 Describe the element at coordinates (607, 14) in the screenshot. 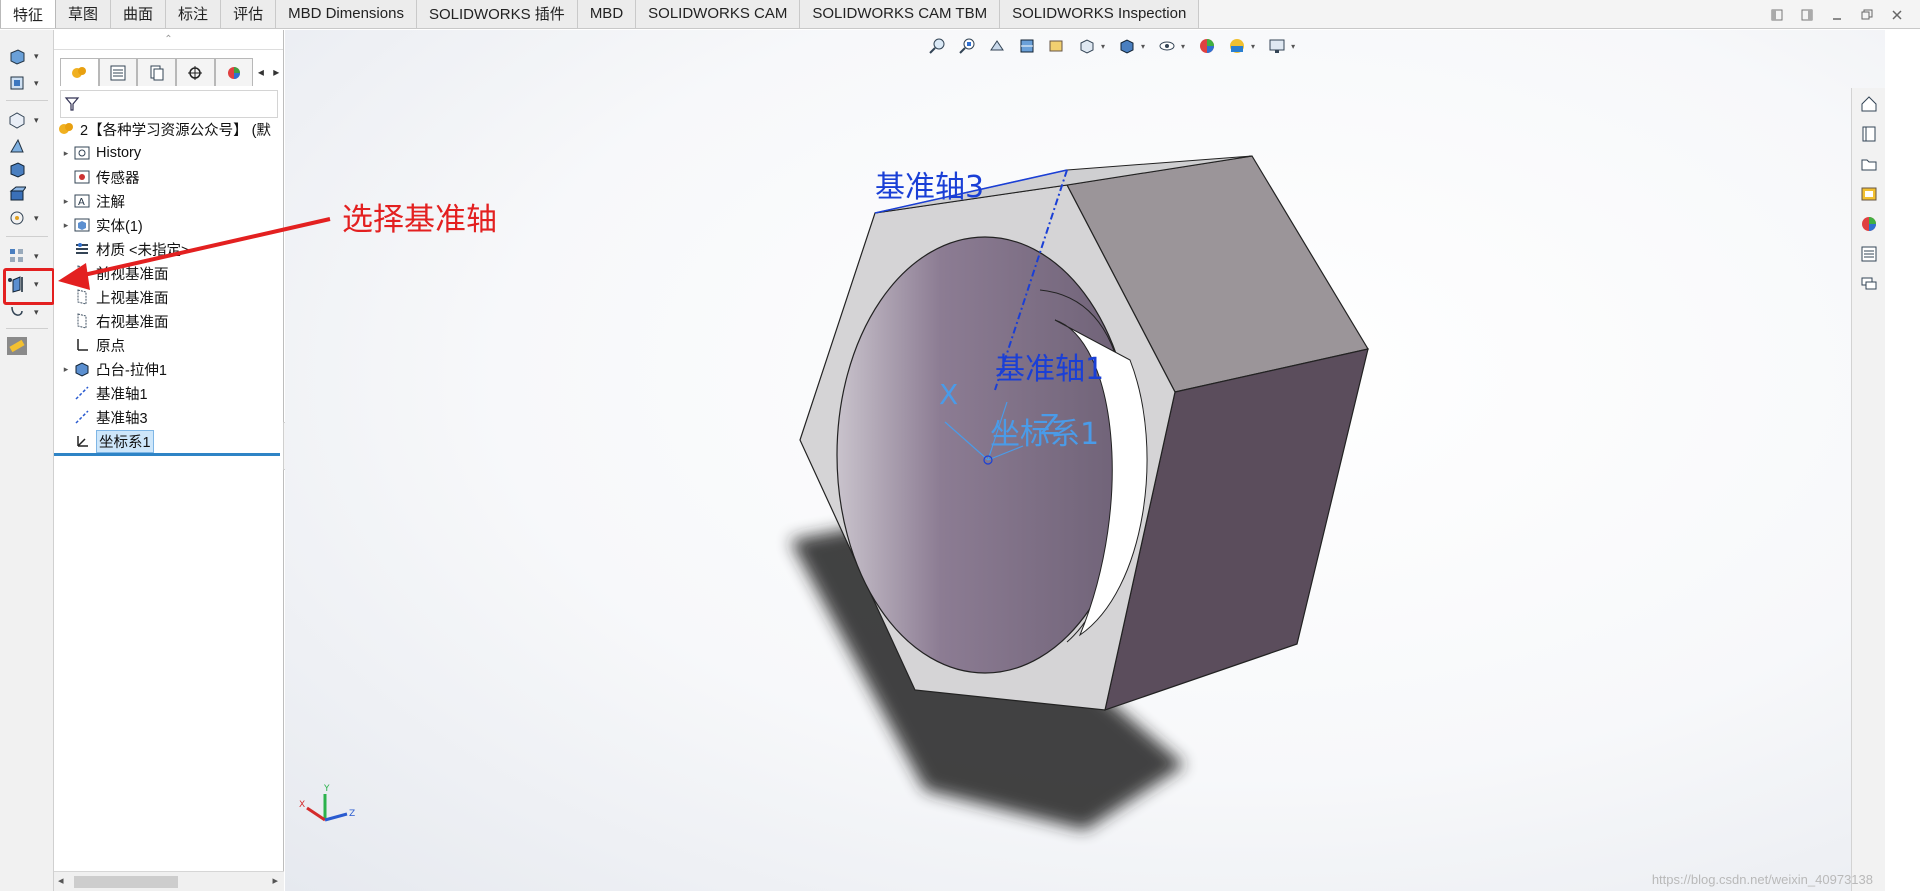

I see `tab-mbd: MBD` at that location.